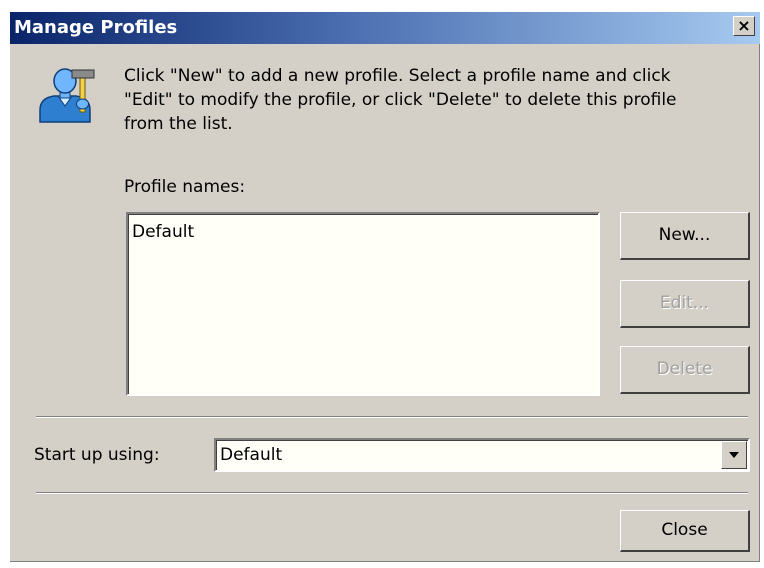 This screenshot has width=764, height=568. I want to click on delete-profile-button: Delete, so click(685, 370).